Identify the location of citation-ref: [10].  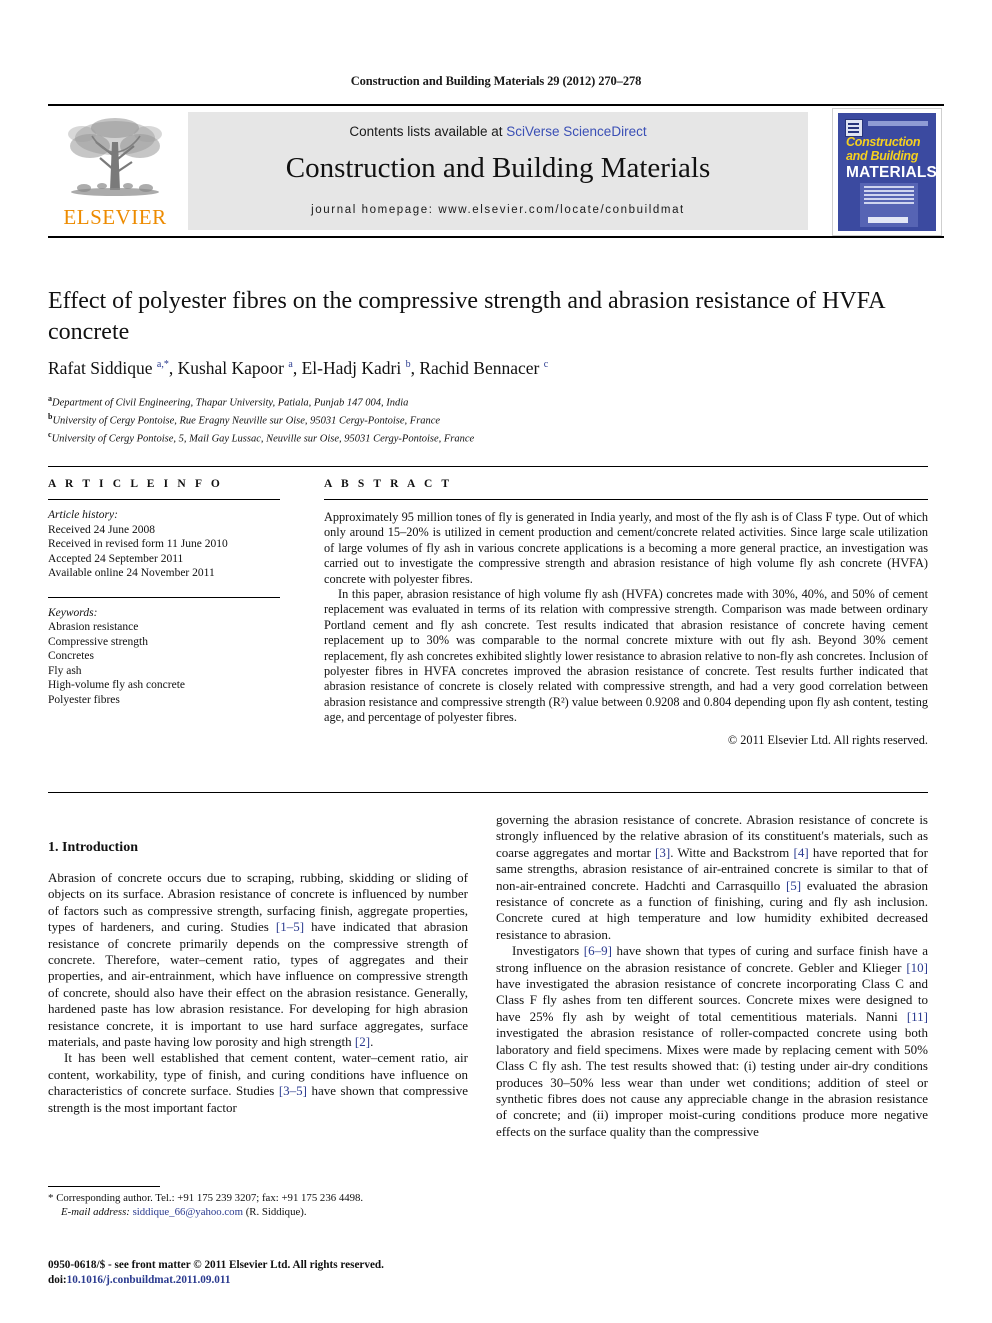
(917, 967).